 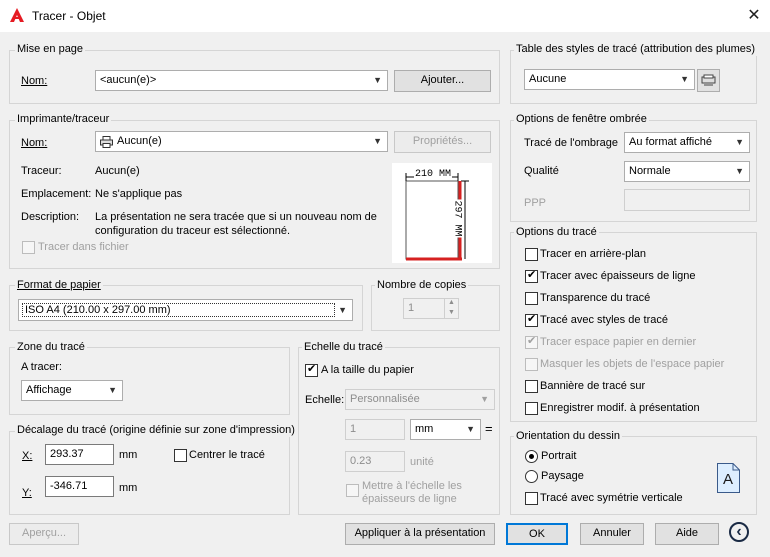 What do you see at coordinates (739, 532) in the screenshot?
I see `collapse-icon: ‹` at bounding box center [739, 532].